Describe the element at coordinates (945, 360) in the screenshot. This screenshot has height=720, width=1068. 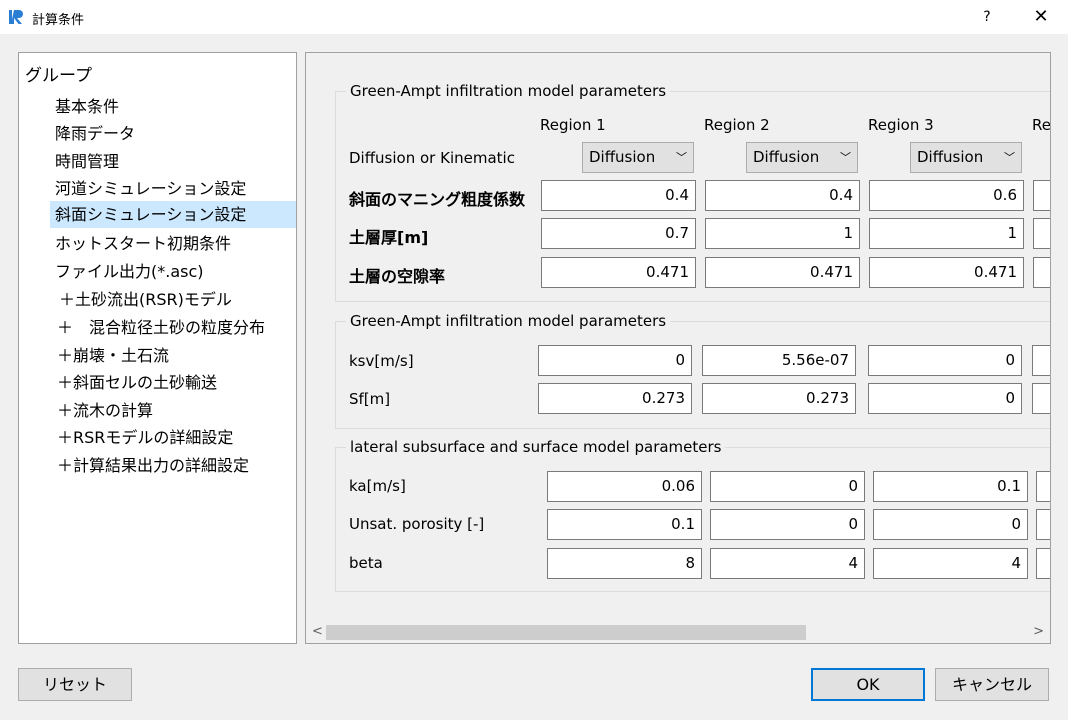
I see `ksv-region-3-input: 0` at that location.